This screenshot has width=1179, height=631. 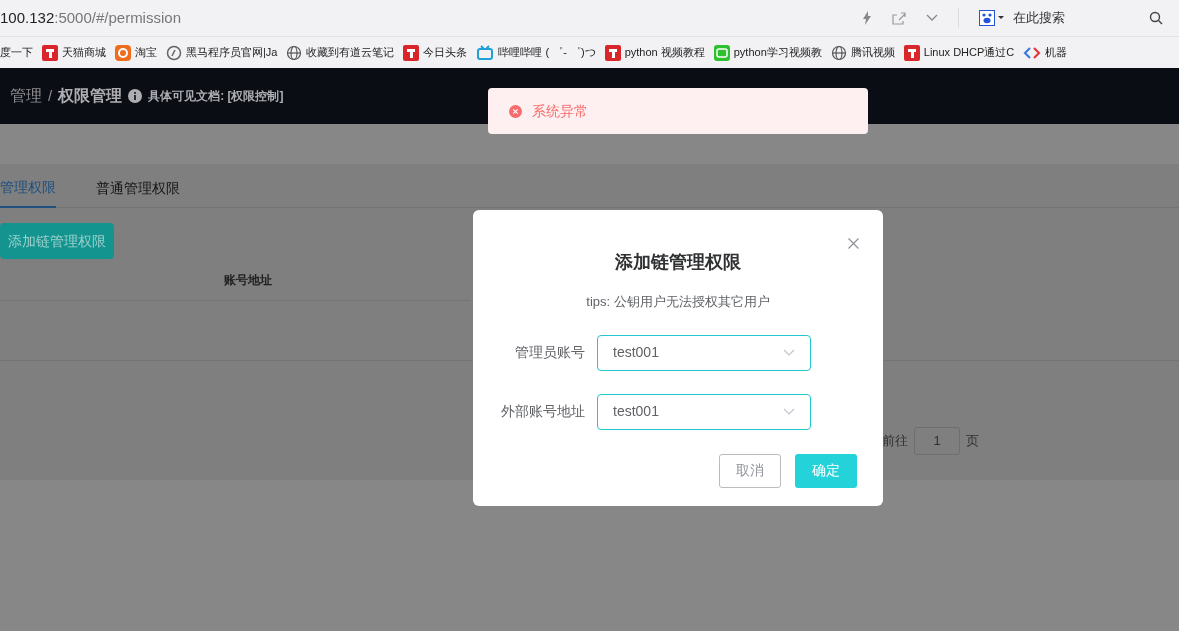 I want to click on bookmark: 腾讯视频, so click(x=862, y=52).